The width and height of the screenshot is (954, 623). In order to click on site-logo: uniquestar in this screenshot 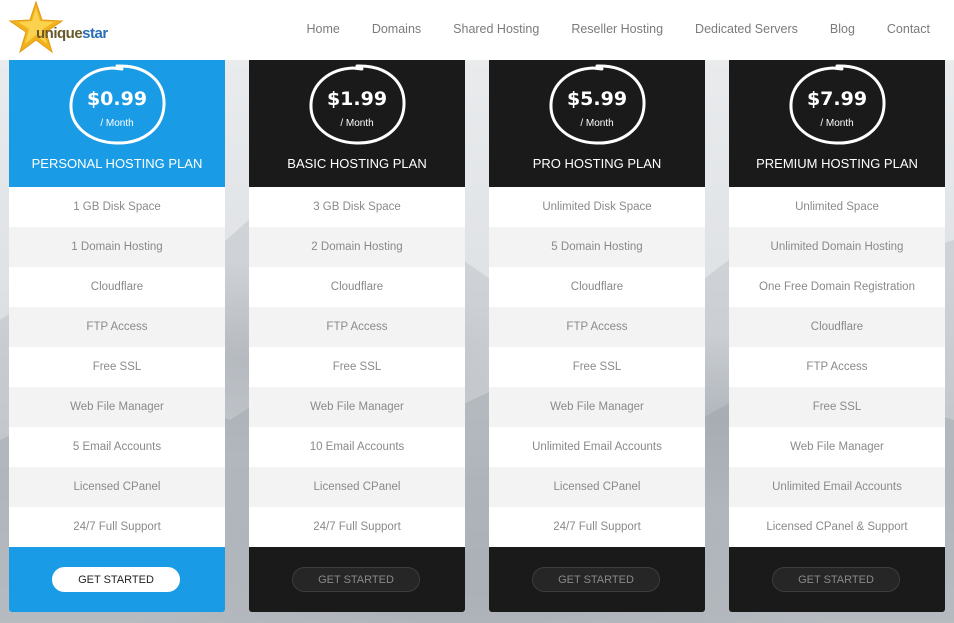, I will do `click(57, 28)`.